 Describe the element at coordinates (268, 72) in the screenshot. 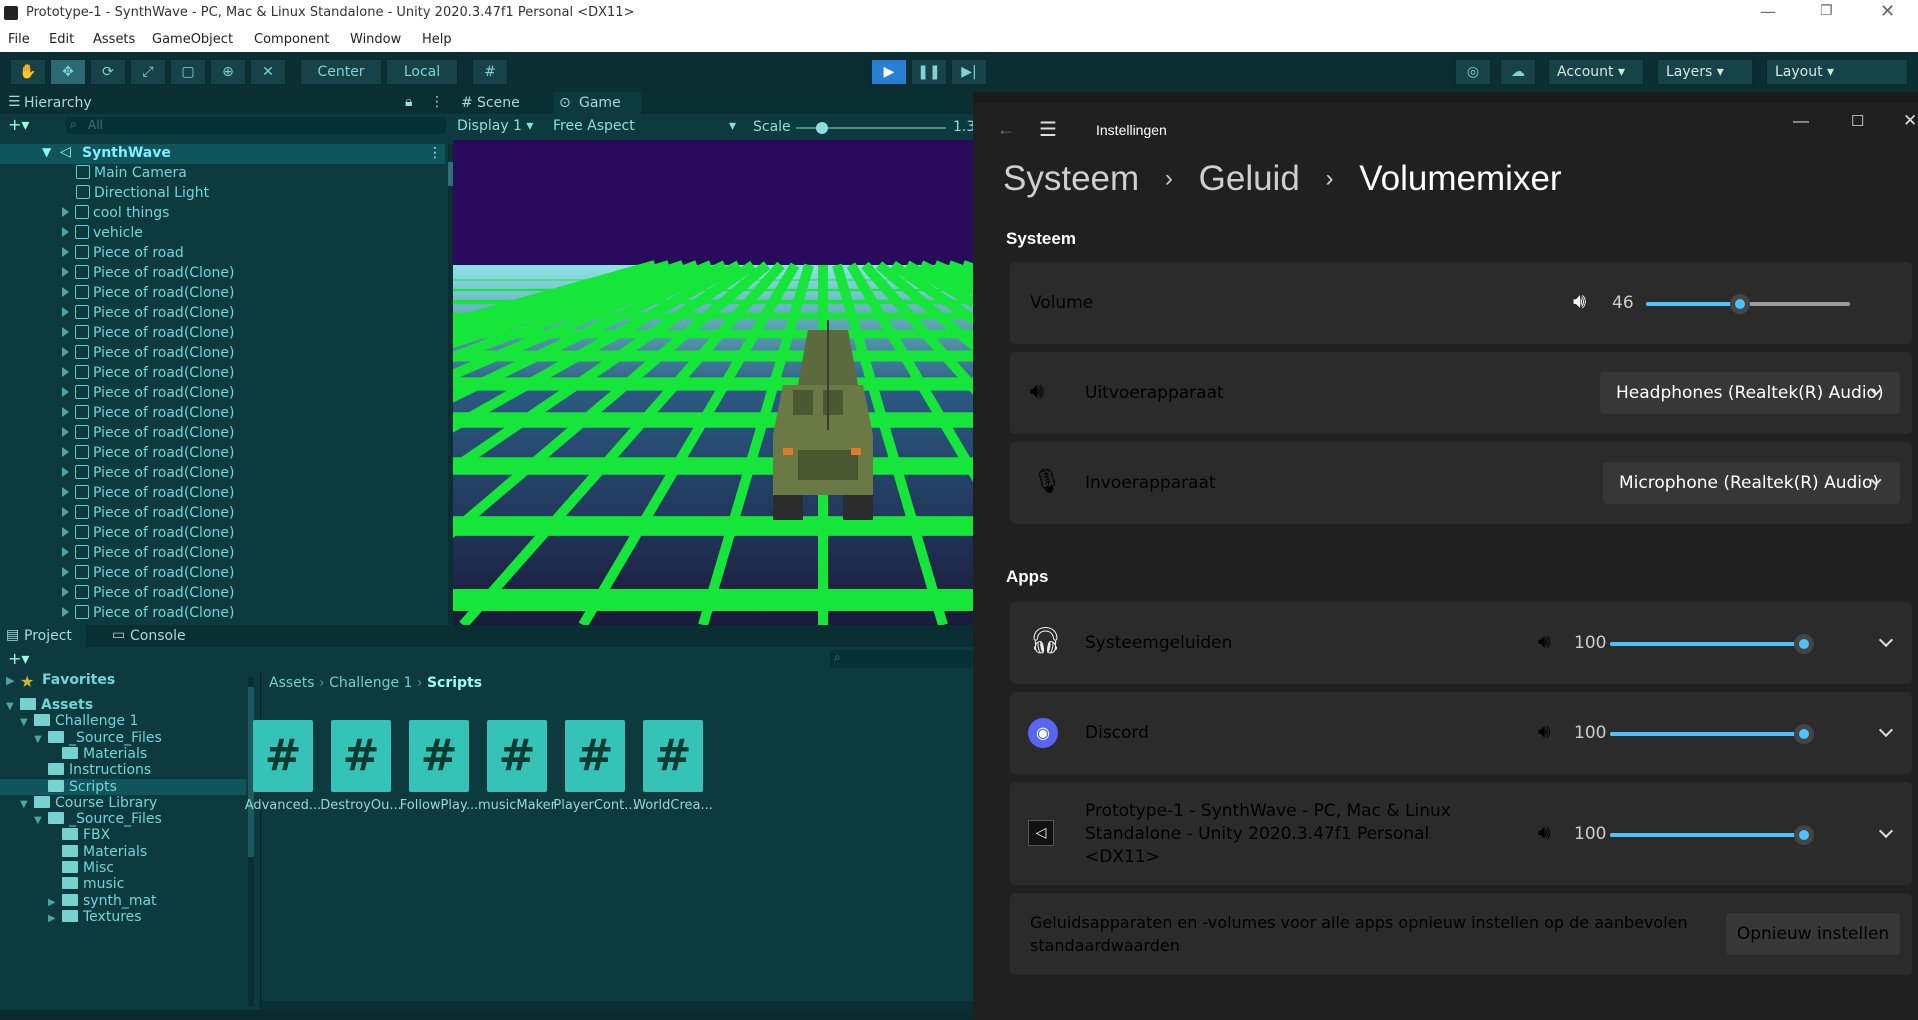

I see `custom-tool-icon: ✕` at that location.